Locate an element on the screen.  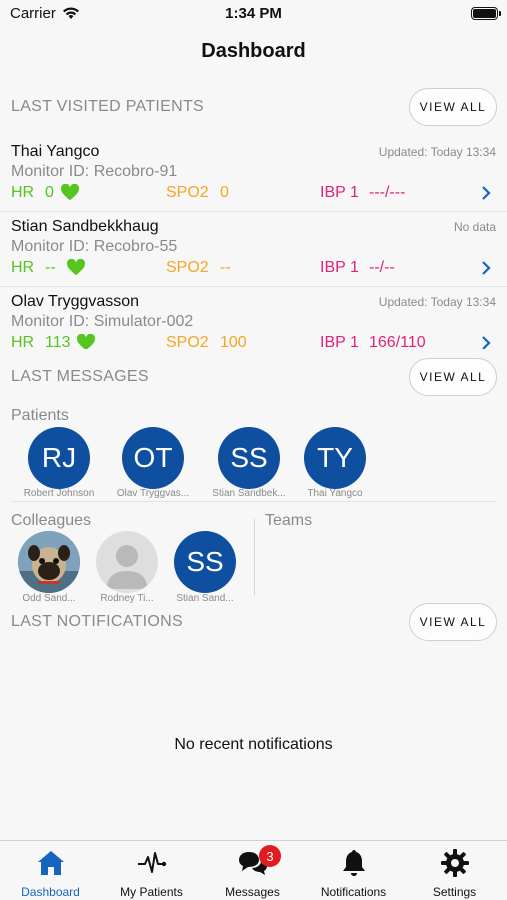
avatar-colleague-placeholder is located at coordinates (127, 562).